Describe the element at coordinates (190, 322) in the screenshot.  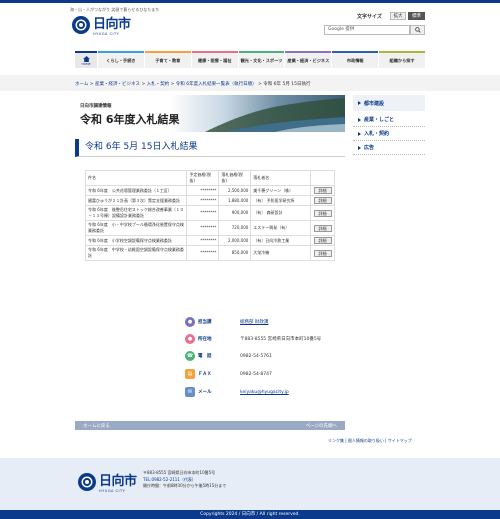
I see `person-icon: ●` at that location.